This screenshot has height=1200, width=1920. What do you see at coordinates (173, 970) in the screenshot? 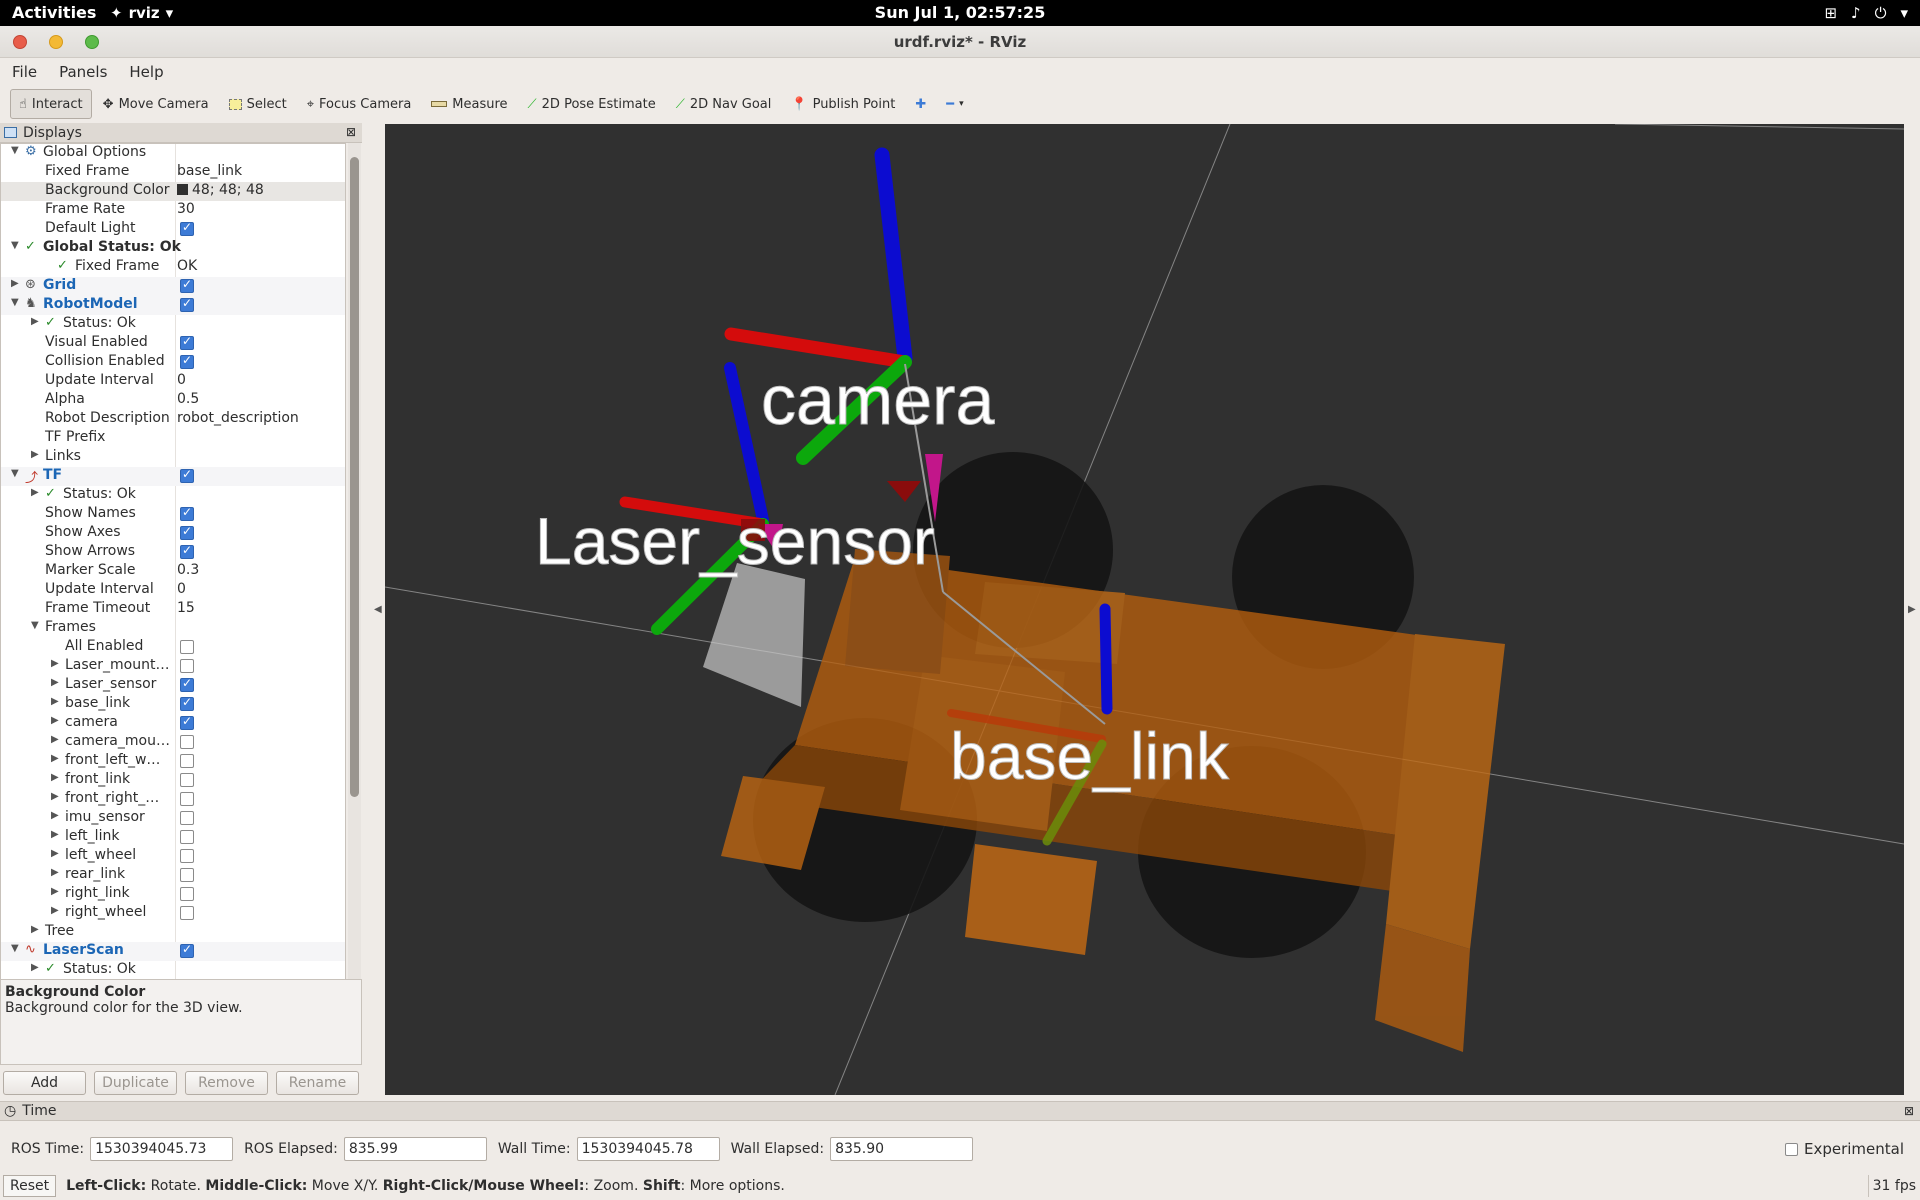
I see `laserscan-status-row: ▶ ✓ Status: Ok` at bounding box center [173, 970].